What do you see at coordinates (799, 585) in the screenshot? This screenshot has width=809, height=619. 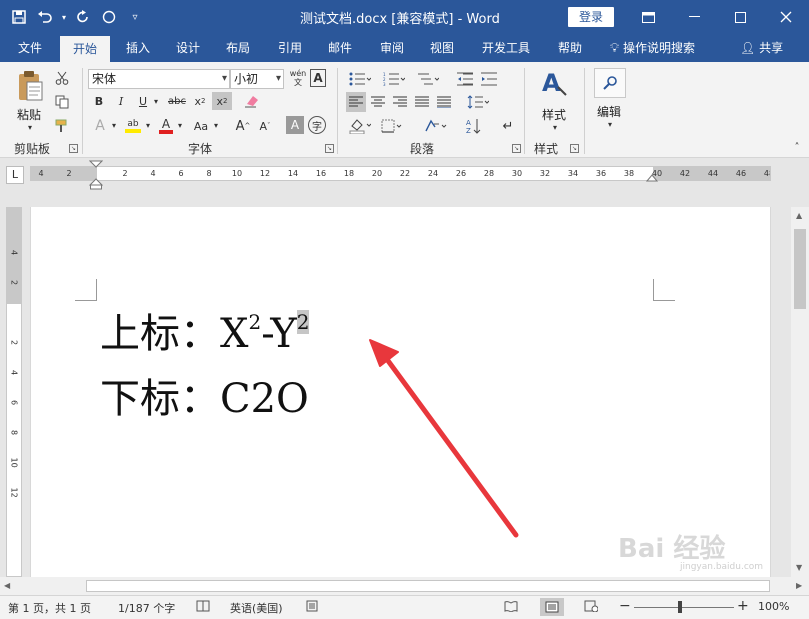 I see `scroll-right-icon: ▶` at bounding box center [799, 585].